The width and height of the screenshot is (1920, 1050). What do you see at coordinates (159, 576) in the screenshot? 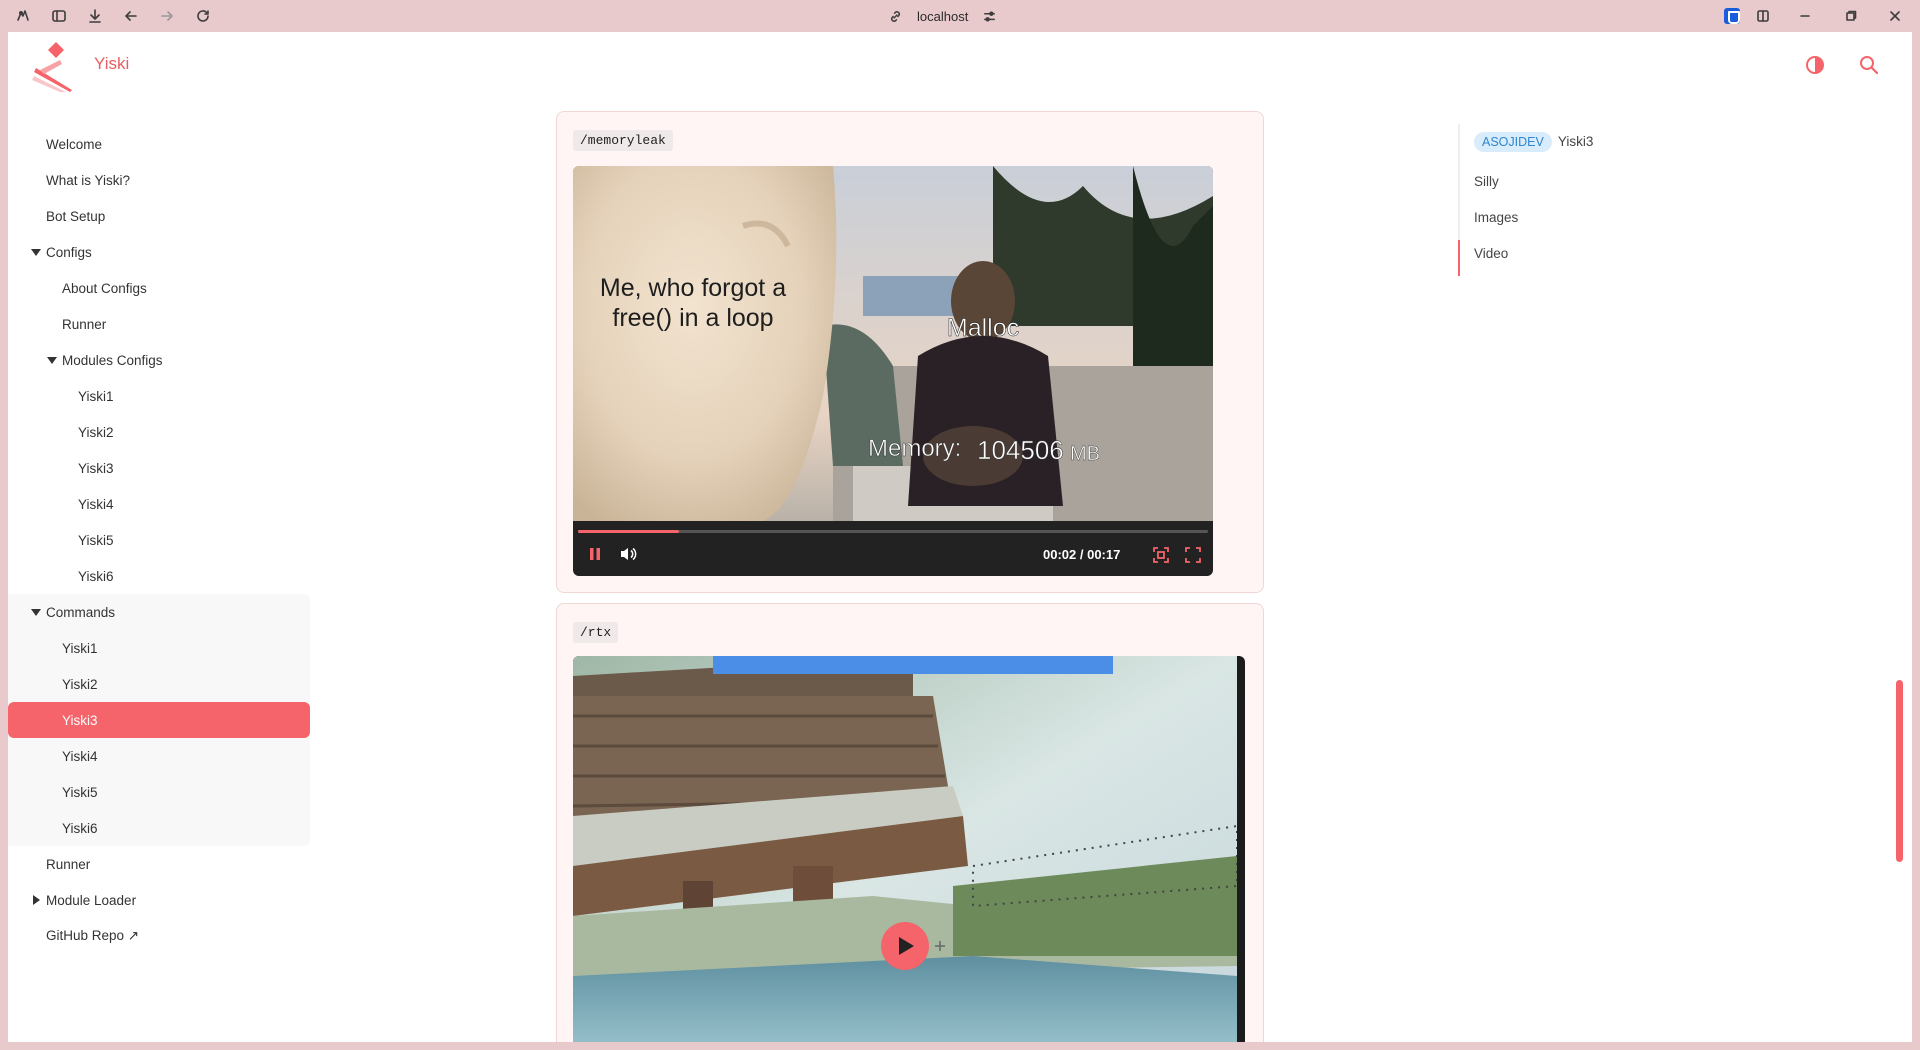
I see `sidebar-item-config-yiski6: Yiski6` at bounding box center [159, 576].